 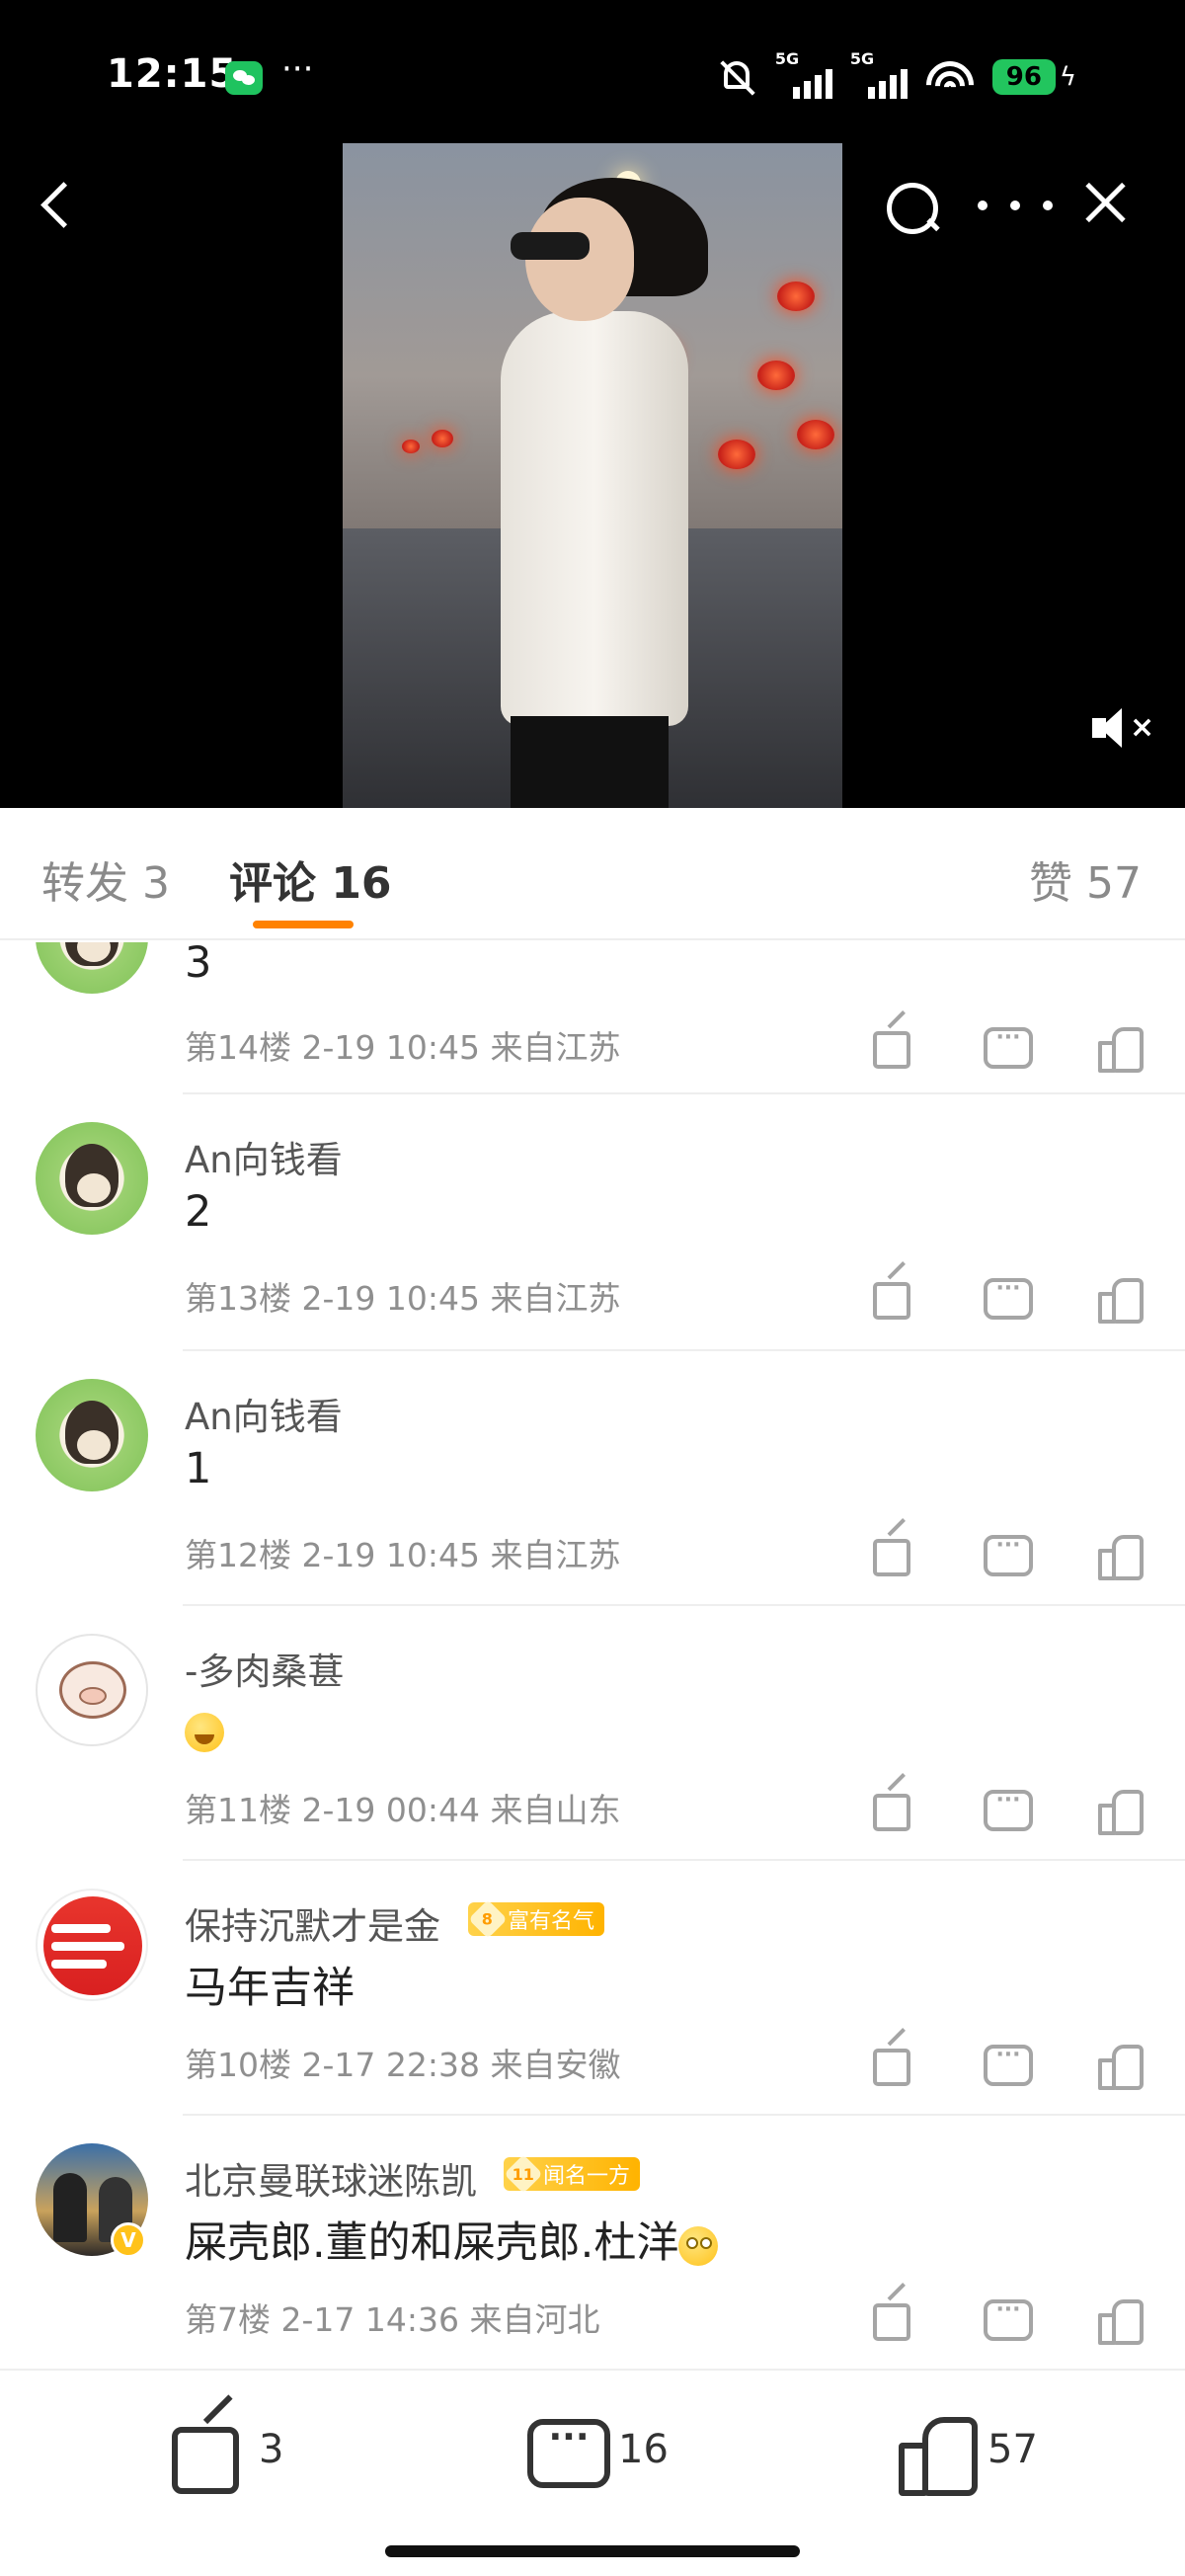 I want to click on battery-level: 96, so click(x=1024, y=77).